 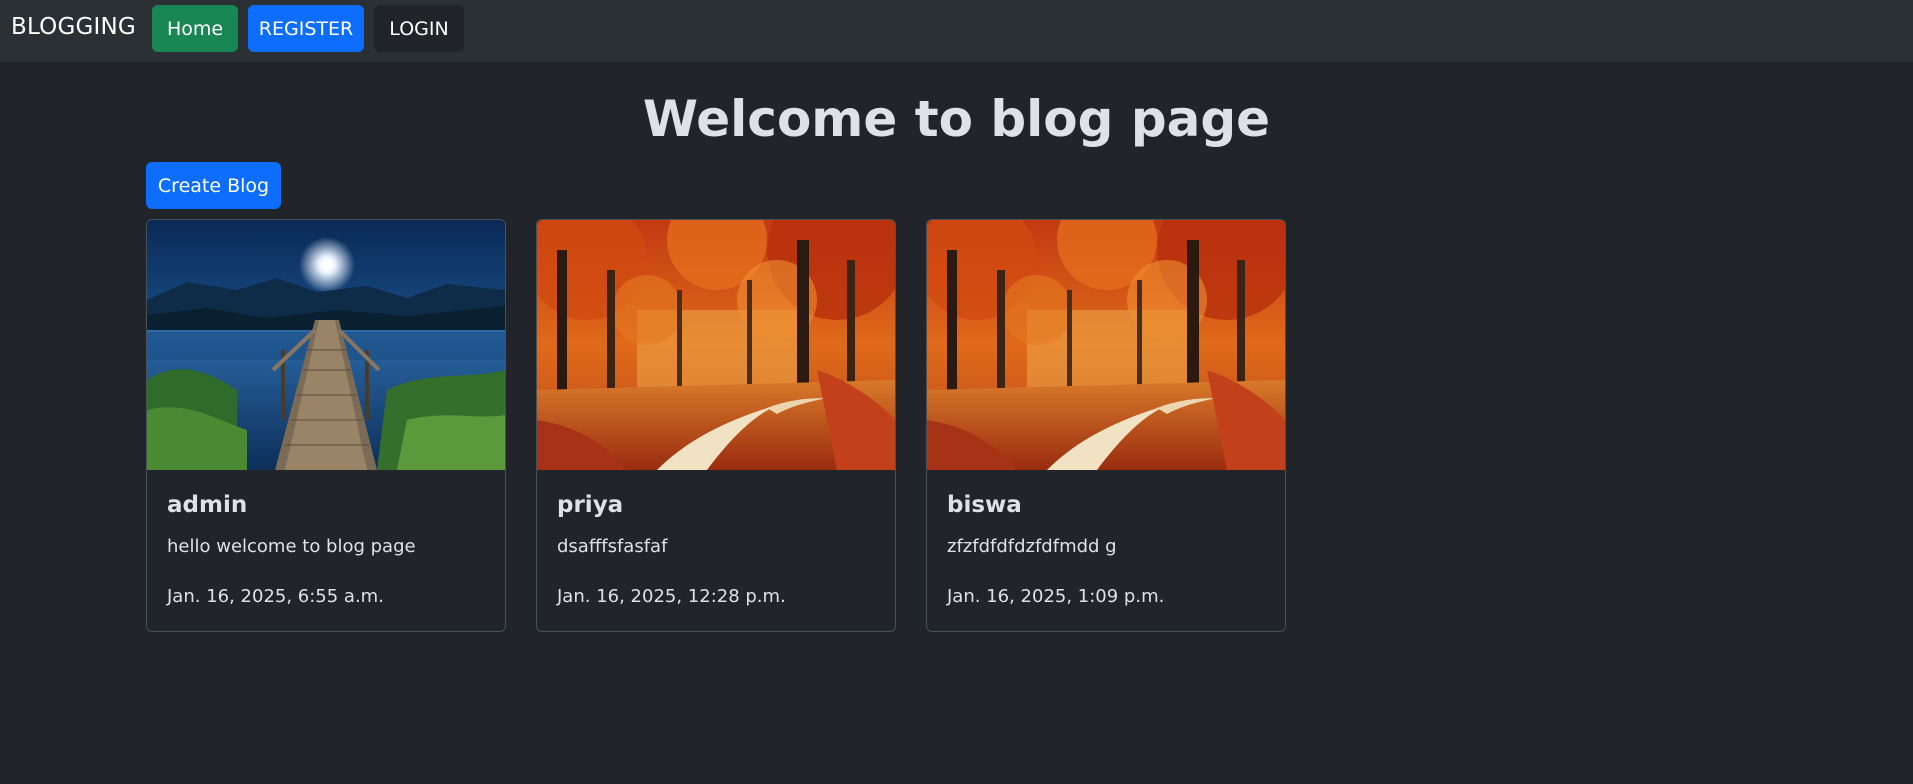 What do you see at coordinates (73, 27) in the screenshot?
I see `brand-link: BLOGGING` at bounding box center [73, 27].